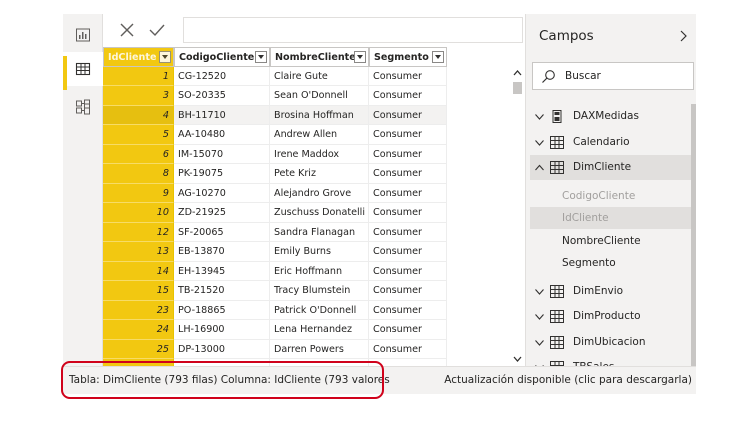 The width and height of the screenshot is (753, 424). I want to click on cell-nombrecliente: Brosina Hoffman, so click(319, 115).